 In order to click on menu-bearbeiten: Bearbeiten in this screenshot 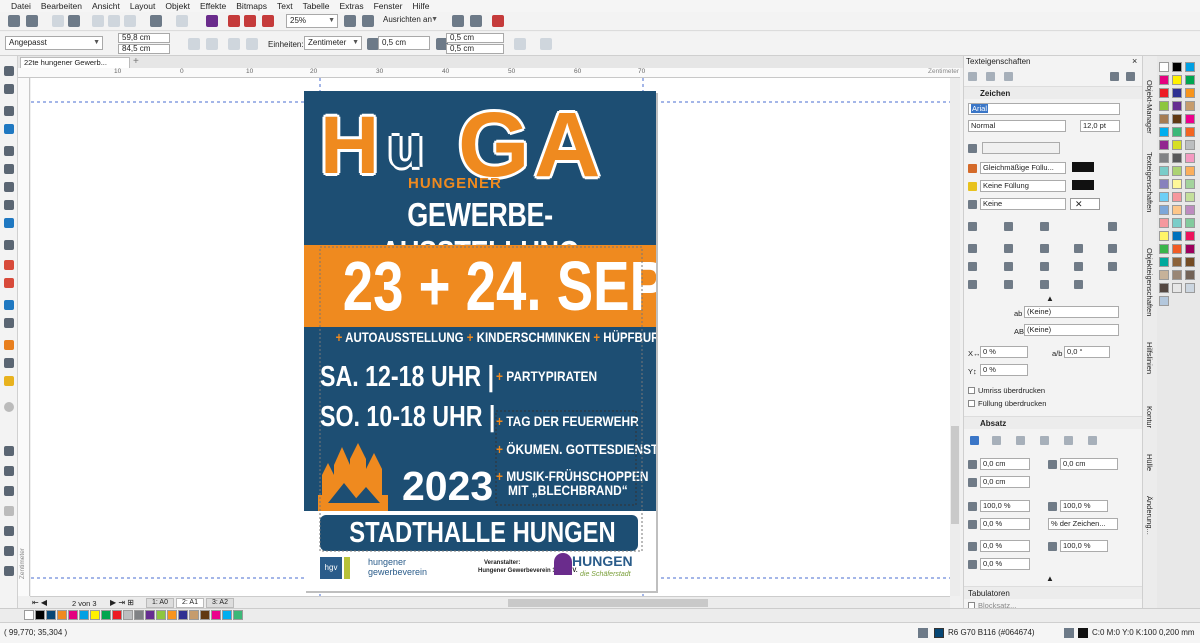, I will do `click(61, 6)`.